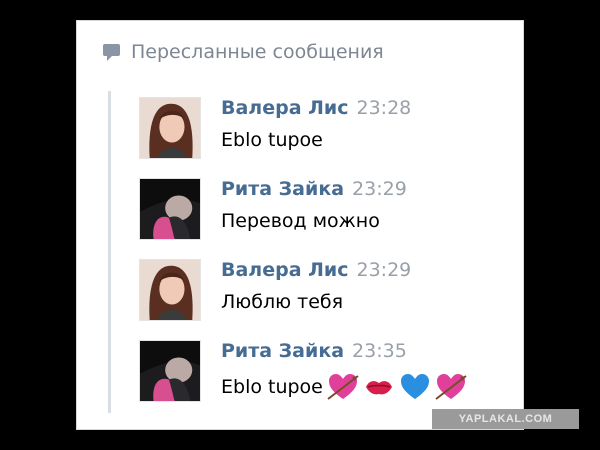 This screenshot has width=600, height=450. I want to click on message-item: Рита Зайка 23:29 Перевод можно, so click(273, 211).